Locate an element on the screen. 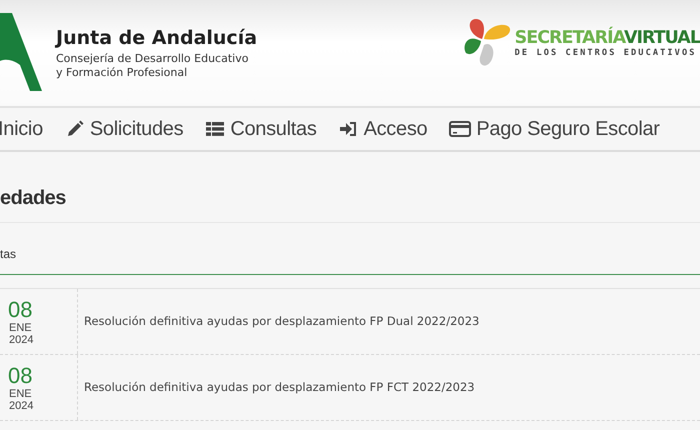 The image size is (700, 430). nav-link: Acceso is located at coordinates (383, 129).